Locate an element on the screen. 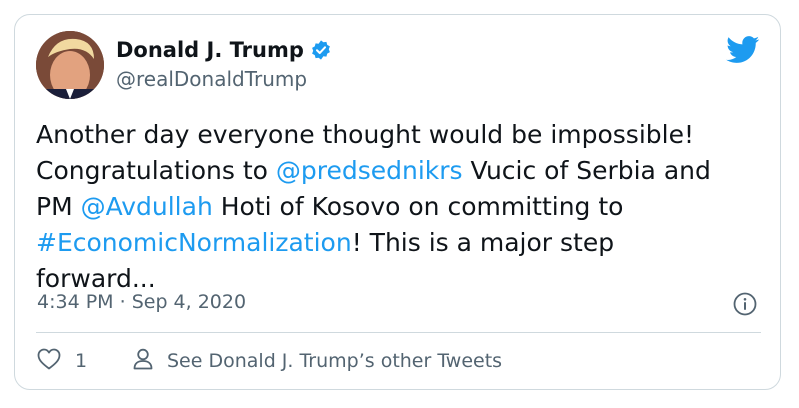 This screenshot has width=799, height=408. tweet-date: Sep 4, 2020 is located at coordinates (189, 302).